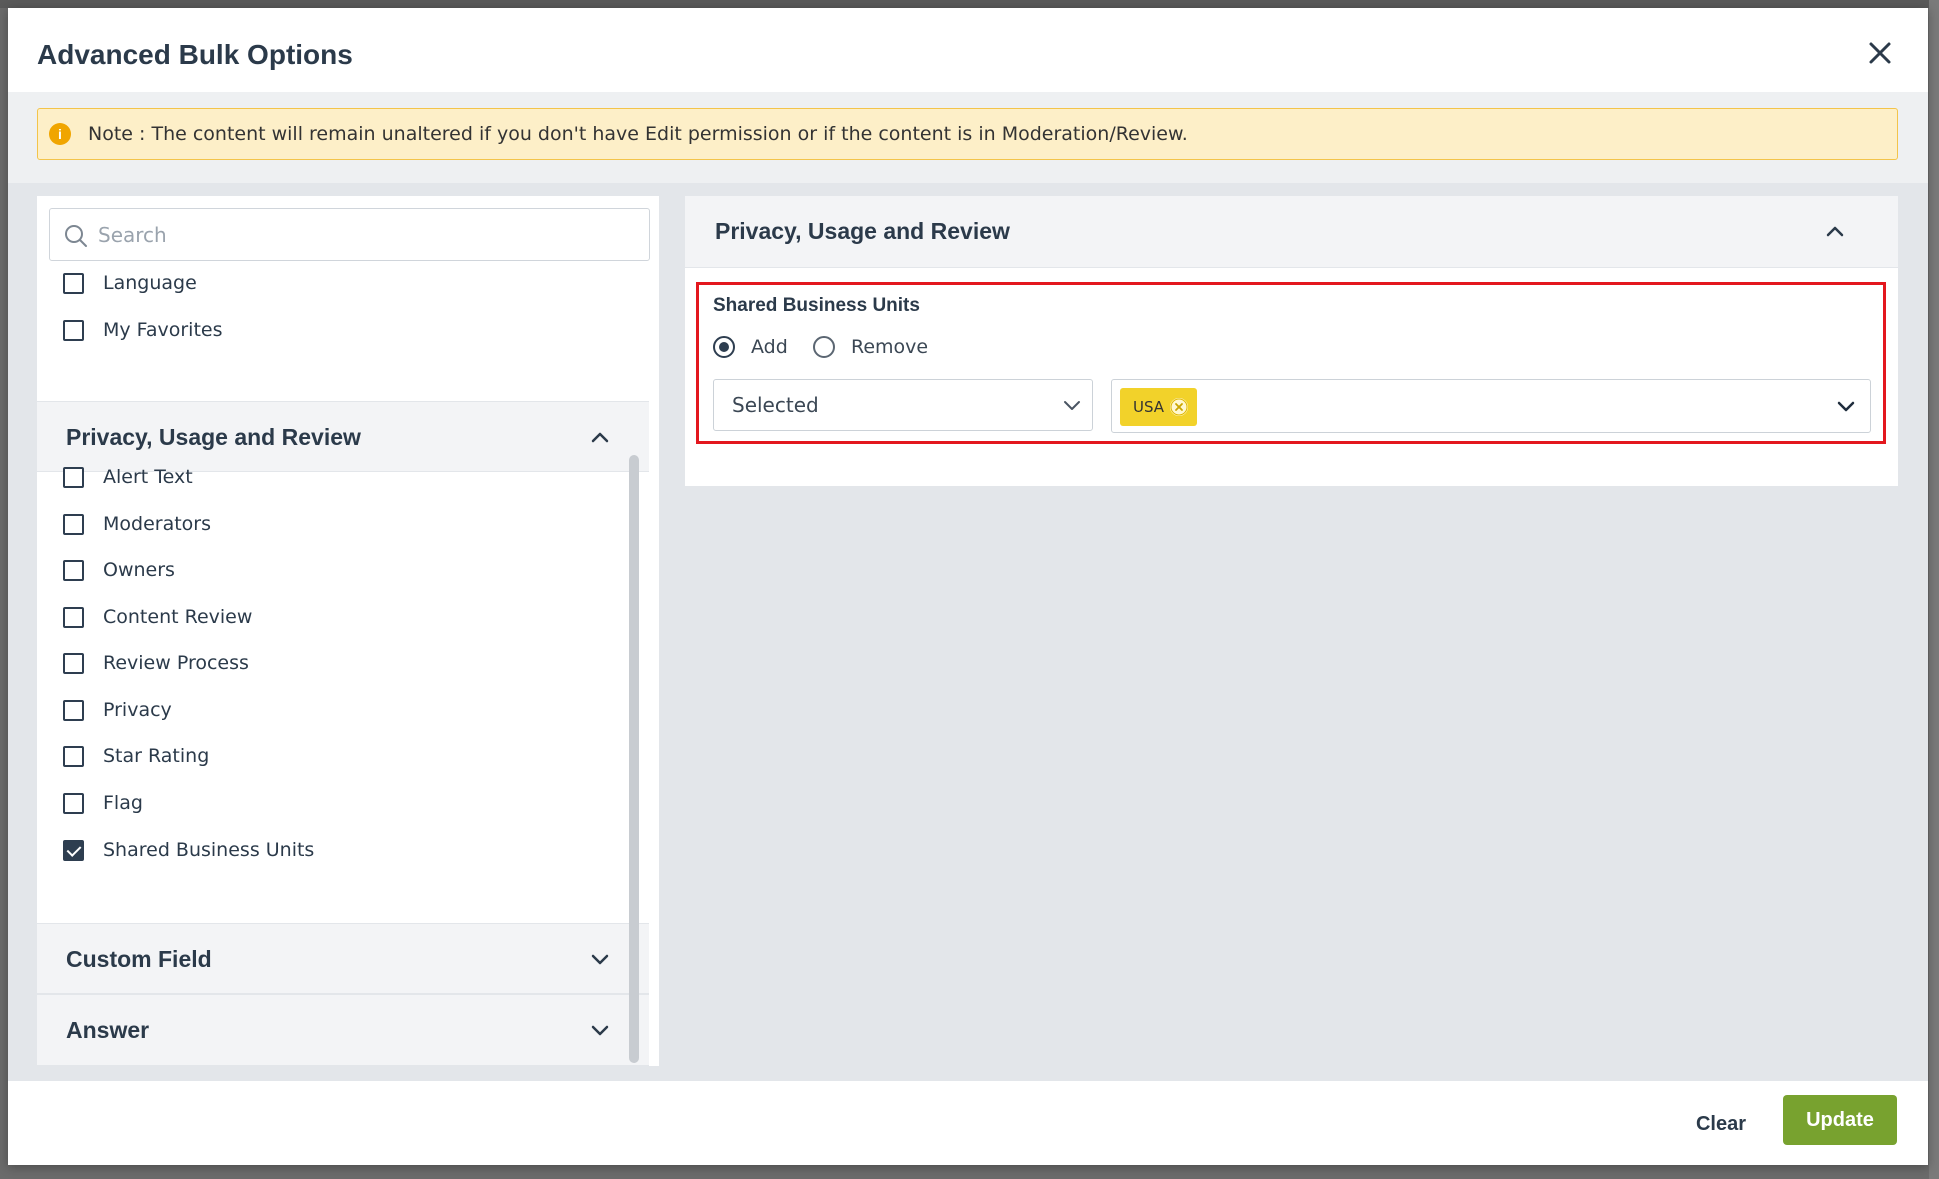  What do you see at coordinates (313, 617) in the screenshot?
I see `checkbox-item-content-review: Content Review` at bounding box center [313, 617].